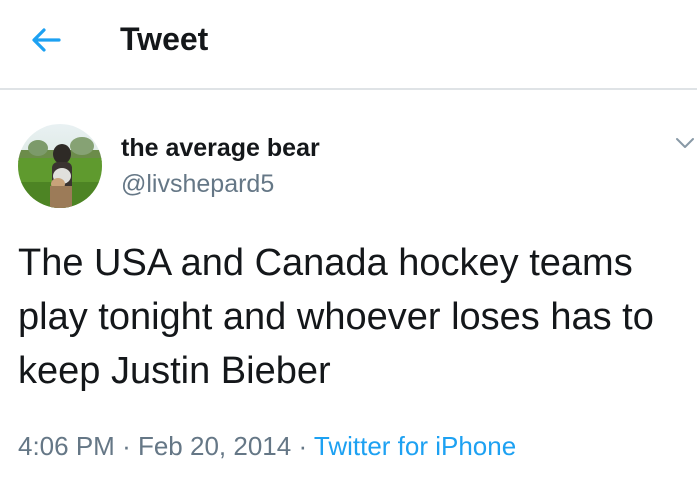 Image resolution: width=697 pixels, height=491 pixels. I want to click on avatar-image, so click(60, 166).